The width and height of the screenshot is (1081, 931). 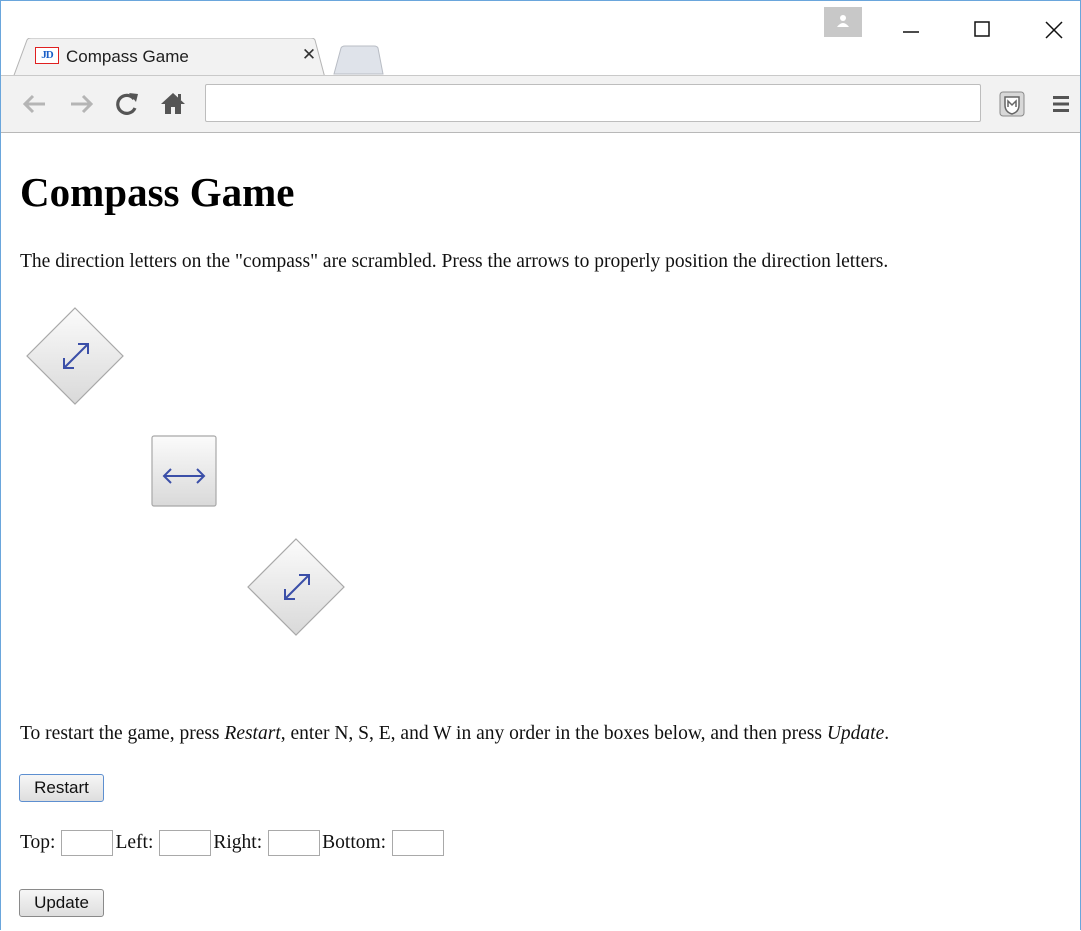 I want to click on bottom-label: Bottom:, so click(x=354, y=842).